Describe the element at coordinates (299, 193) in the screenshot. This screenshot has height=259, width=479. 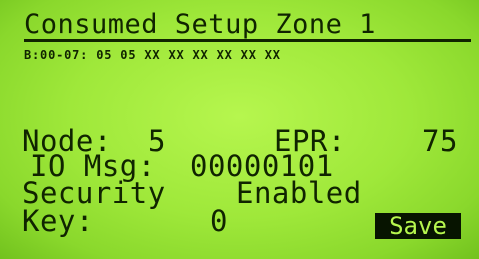
I see `security-value: Enabled` at that location.